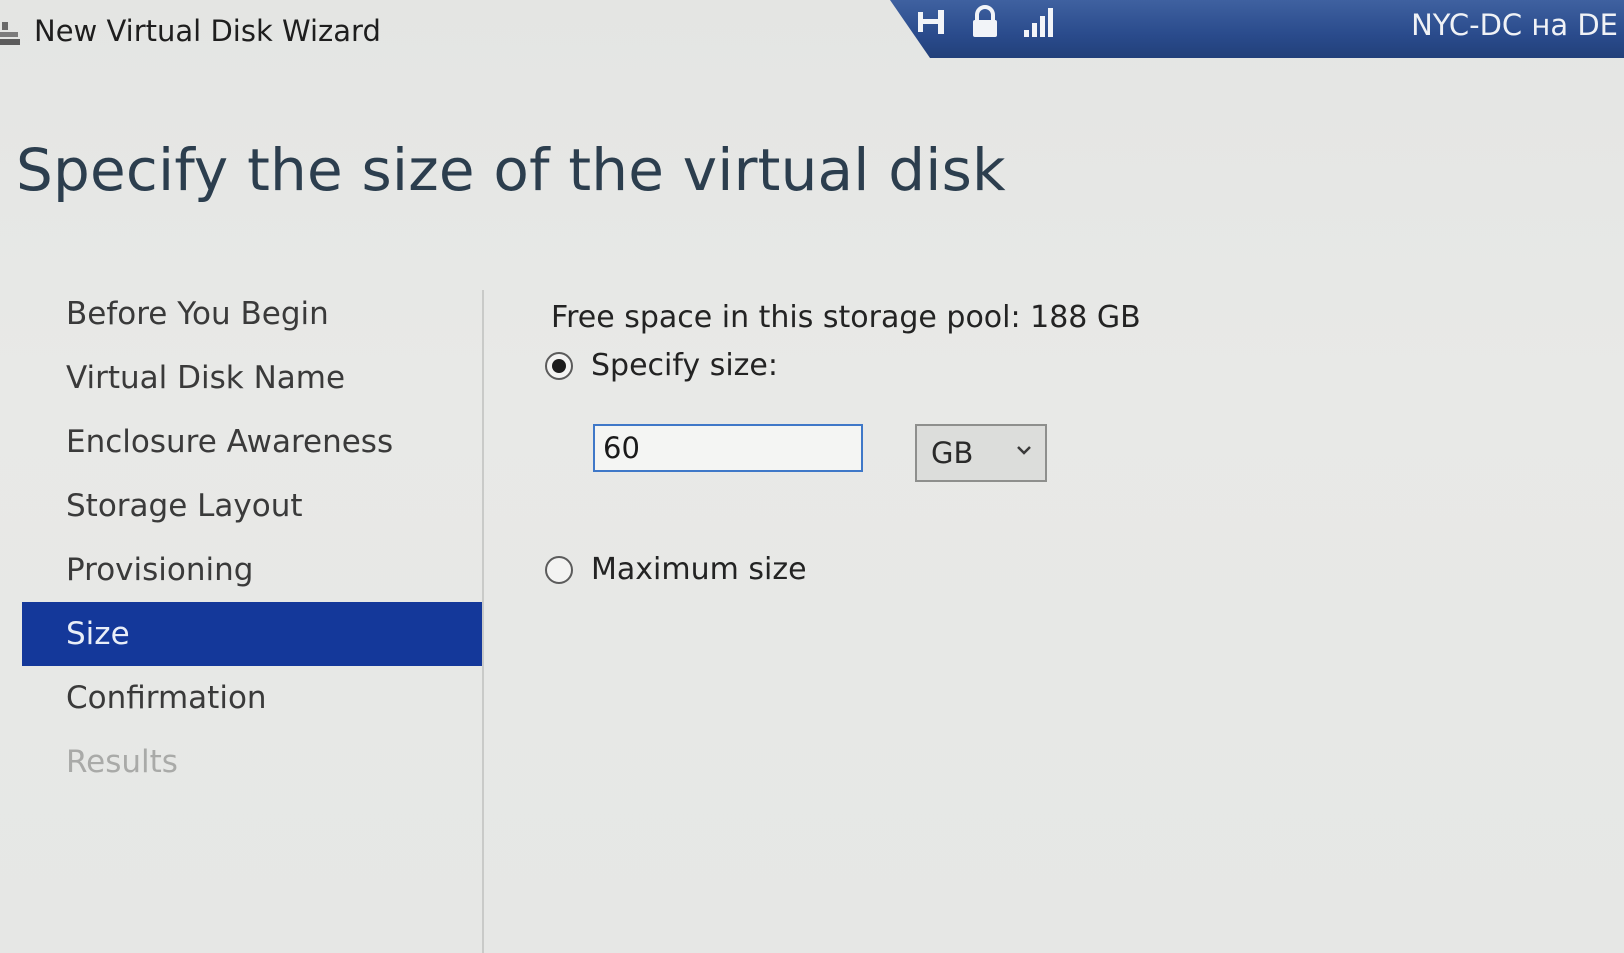 This screenshot has width=1624, height=953. Describe the element at coordinates (1514, 25) in the screenshot. I see `remote-host-label: NYC-DC на DE` at that location.